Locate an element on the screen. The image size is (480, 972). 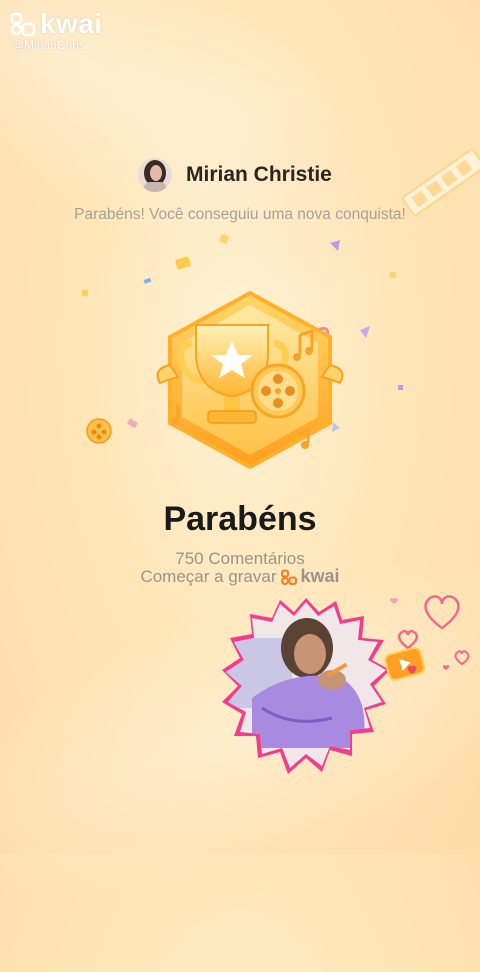
film-reel-icon is located at coordinates (99, 431).